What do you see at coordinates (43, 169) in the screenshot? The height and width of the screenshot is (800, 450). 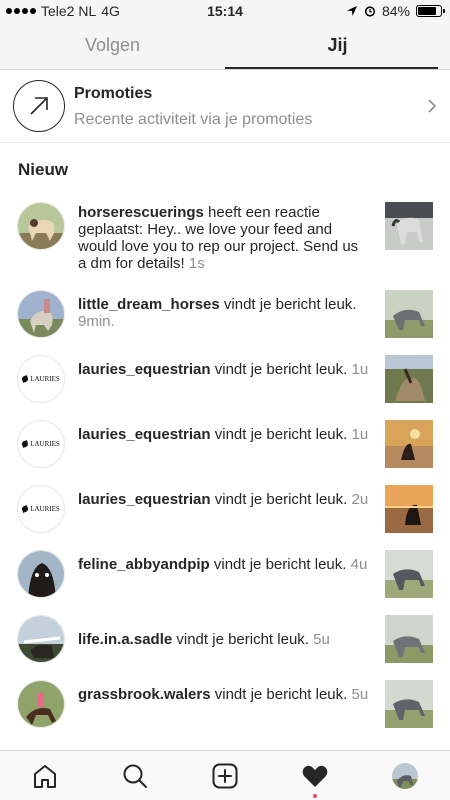 I see `section-title: Nieuw` at bounding box center [43, 169].